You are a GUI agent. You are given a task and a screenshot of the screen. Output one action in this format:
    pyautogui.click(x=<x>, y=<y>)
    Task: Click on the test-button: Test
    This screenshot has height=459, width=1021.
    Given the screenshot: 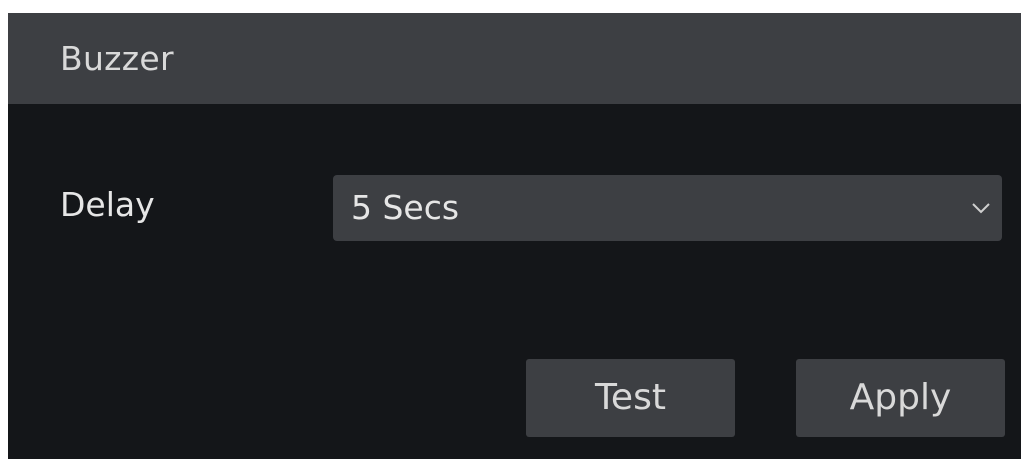 What is the action you would take?
    pyautogui.click(x=630, y=398)
    